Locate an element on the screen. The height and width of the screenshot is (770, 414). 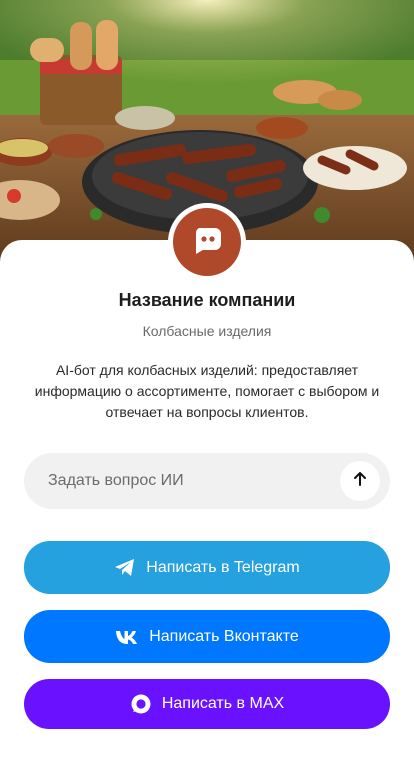
vk-icon is located at coordinates (127, 637).